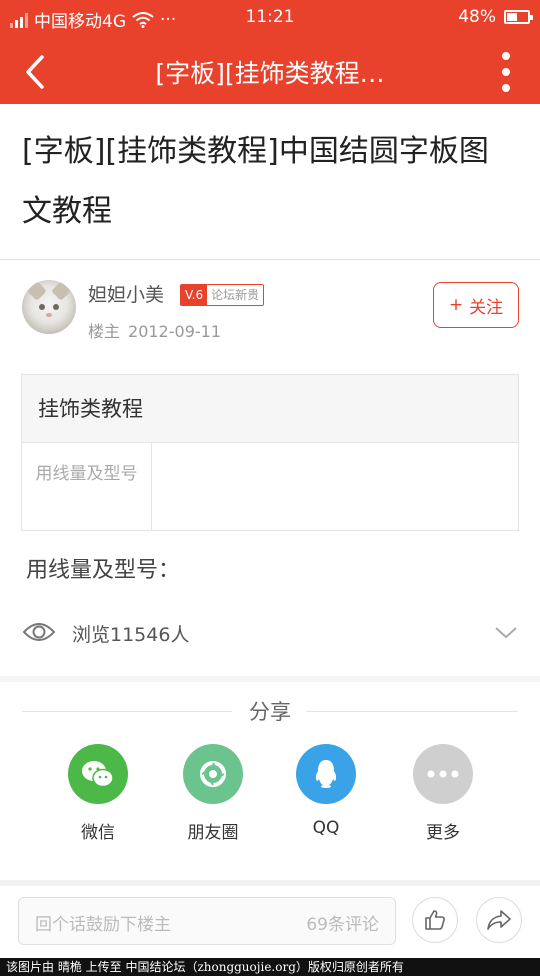 Image resolution: width=540 pixels, height=976 pixels. I want to click on level-value: V.6, so click(194, 295).